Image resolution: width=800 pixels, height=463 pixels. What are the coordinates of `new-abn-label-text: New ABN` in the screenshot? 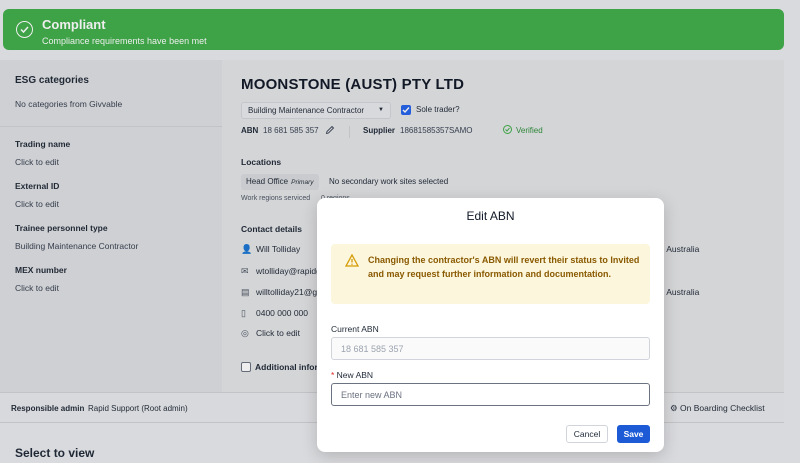 It's located at (355, 375).